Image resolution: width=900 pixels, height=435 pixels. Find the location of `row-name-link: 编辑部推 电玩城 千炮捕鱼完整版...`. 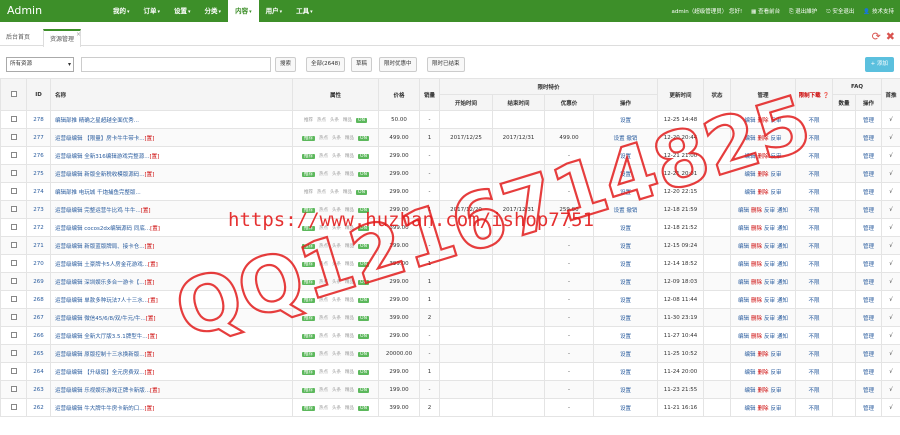

row-name-link: 编辑部推 电玩城 千炮捕鱼完整版... is located at coordinates (98, 193).